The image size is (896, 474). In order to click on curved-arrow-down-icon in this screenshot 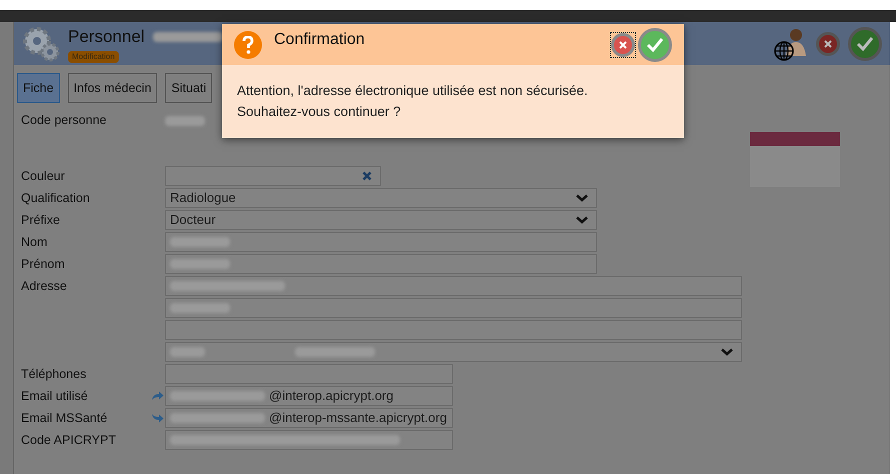, I will do `click(157, 418)`.